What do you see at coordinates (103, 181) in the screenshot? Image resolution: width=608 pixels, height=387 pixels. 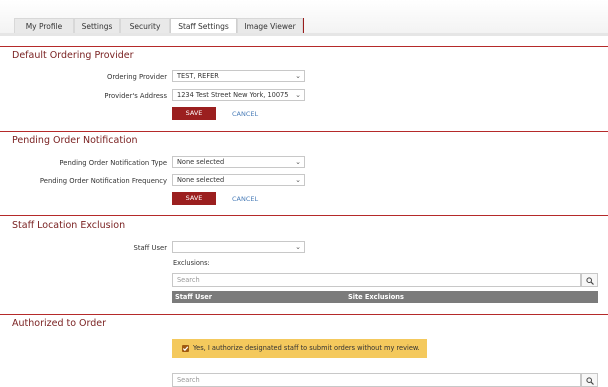 I see `notification-frequency-label: Pending Order Notification Frequency` at bounding box center [103, 181].